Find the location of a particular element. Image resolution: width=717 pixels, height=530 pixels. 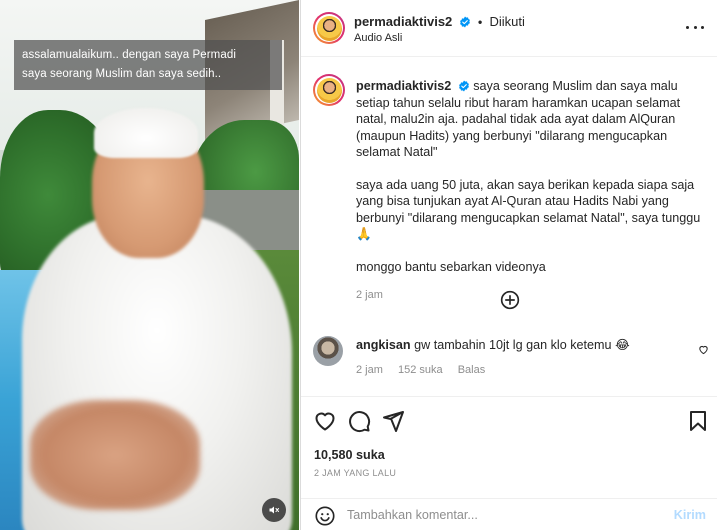

video-overlay-line: saya seorang Muslim dan saya sedih.. is located at coordinates (122, 74).